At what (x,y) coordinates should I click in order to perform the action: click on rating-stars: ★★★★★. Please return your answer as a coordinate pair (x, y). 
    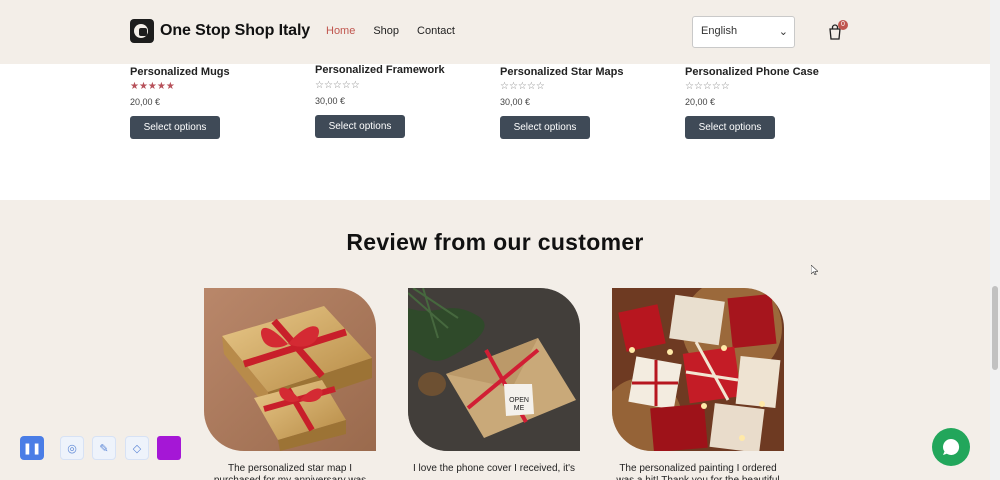
    Looking at the image, I should click on (152, 86).